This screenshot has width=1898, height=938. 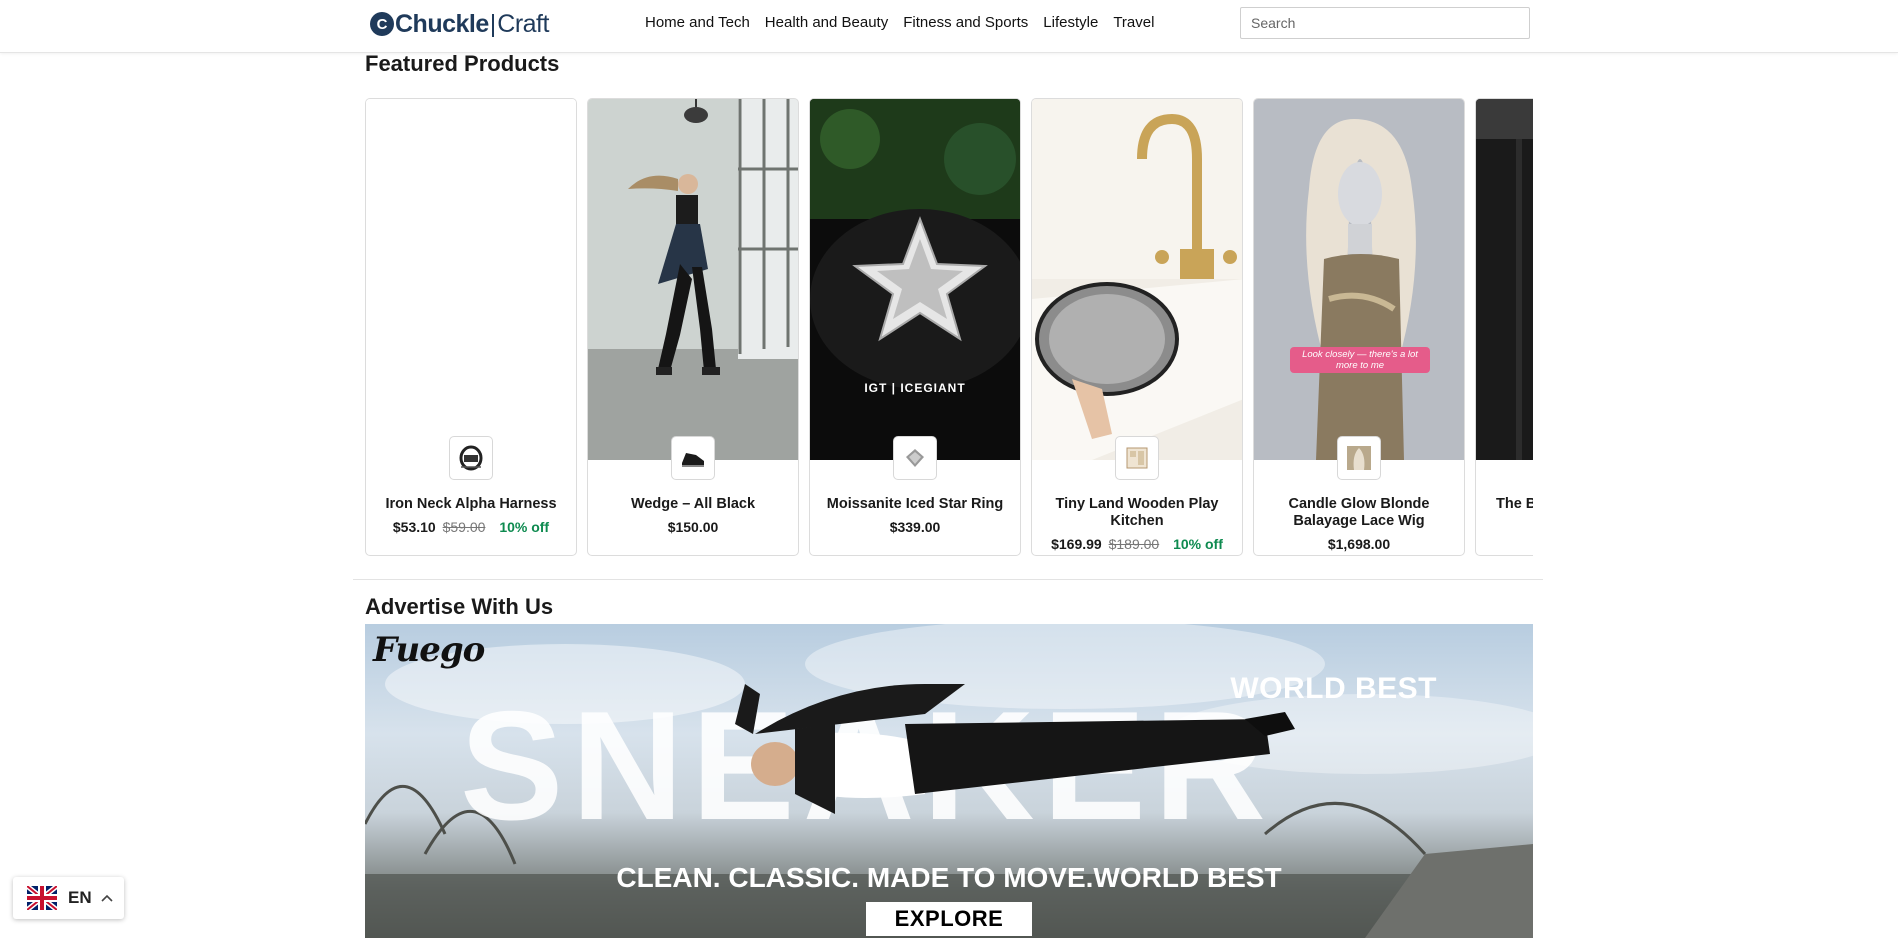 I want to click on product-price: $169.99, so click(x=1076, y=544).